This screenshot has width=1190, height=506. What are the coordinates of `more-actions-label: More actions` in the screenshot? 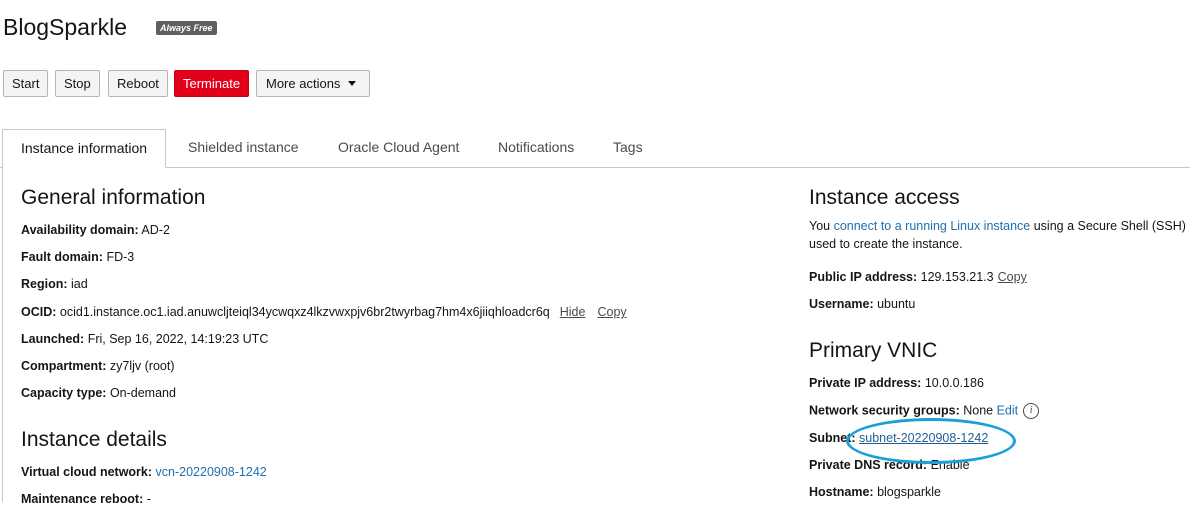 It's located at (303, 83).